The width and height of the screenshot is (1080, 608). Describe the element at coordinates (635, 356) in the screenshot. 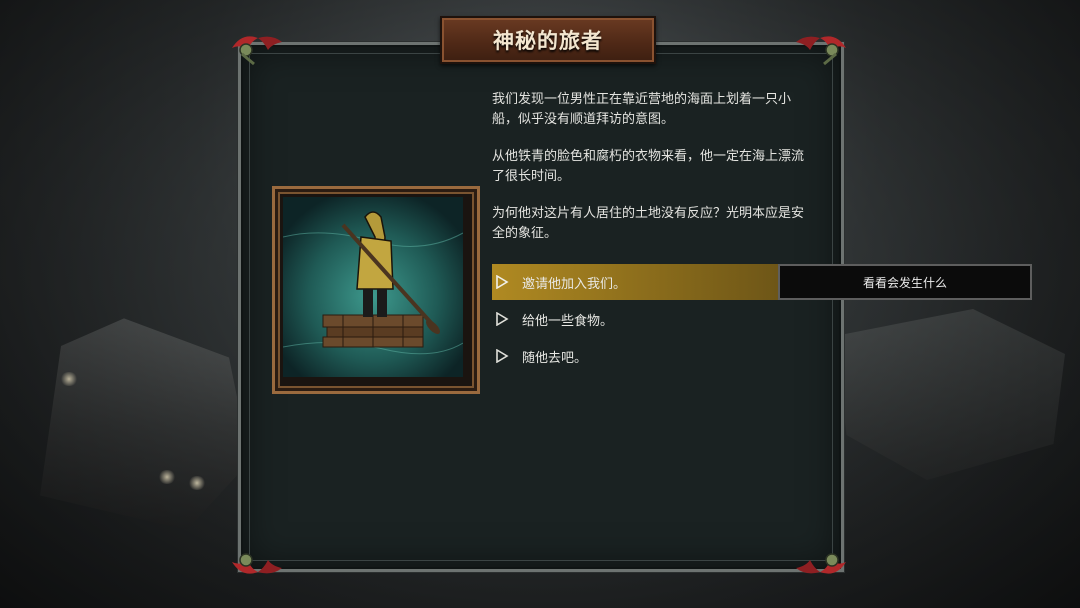

I see `option-let-go: 随他去吧。` at that location.